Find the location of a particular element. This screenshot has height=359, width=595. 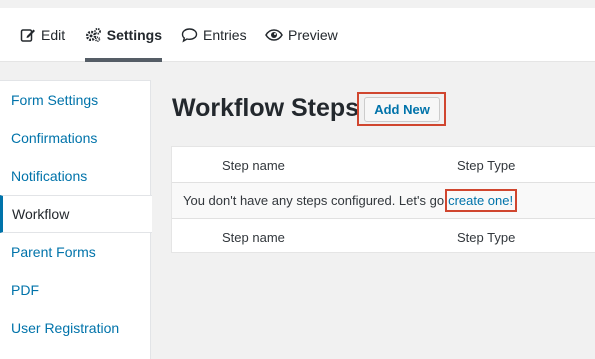

sidebar-item-label: PDF is located at coordinates (25, 290).